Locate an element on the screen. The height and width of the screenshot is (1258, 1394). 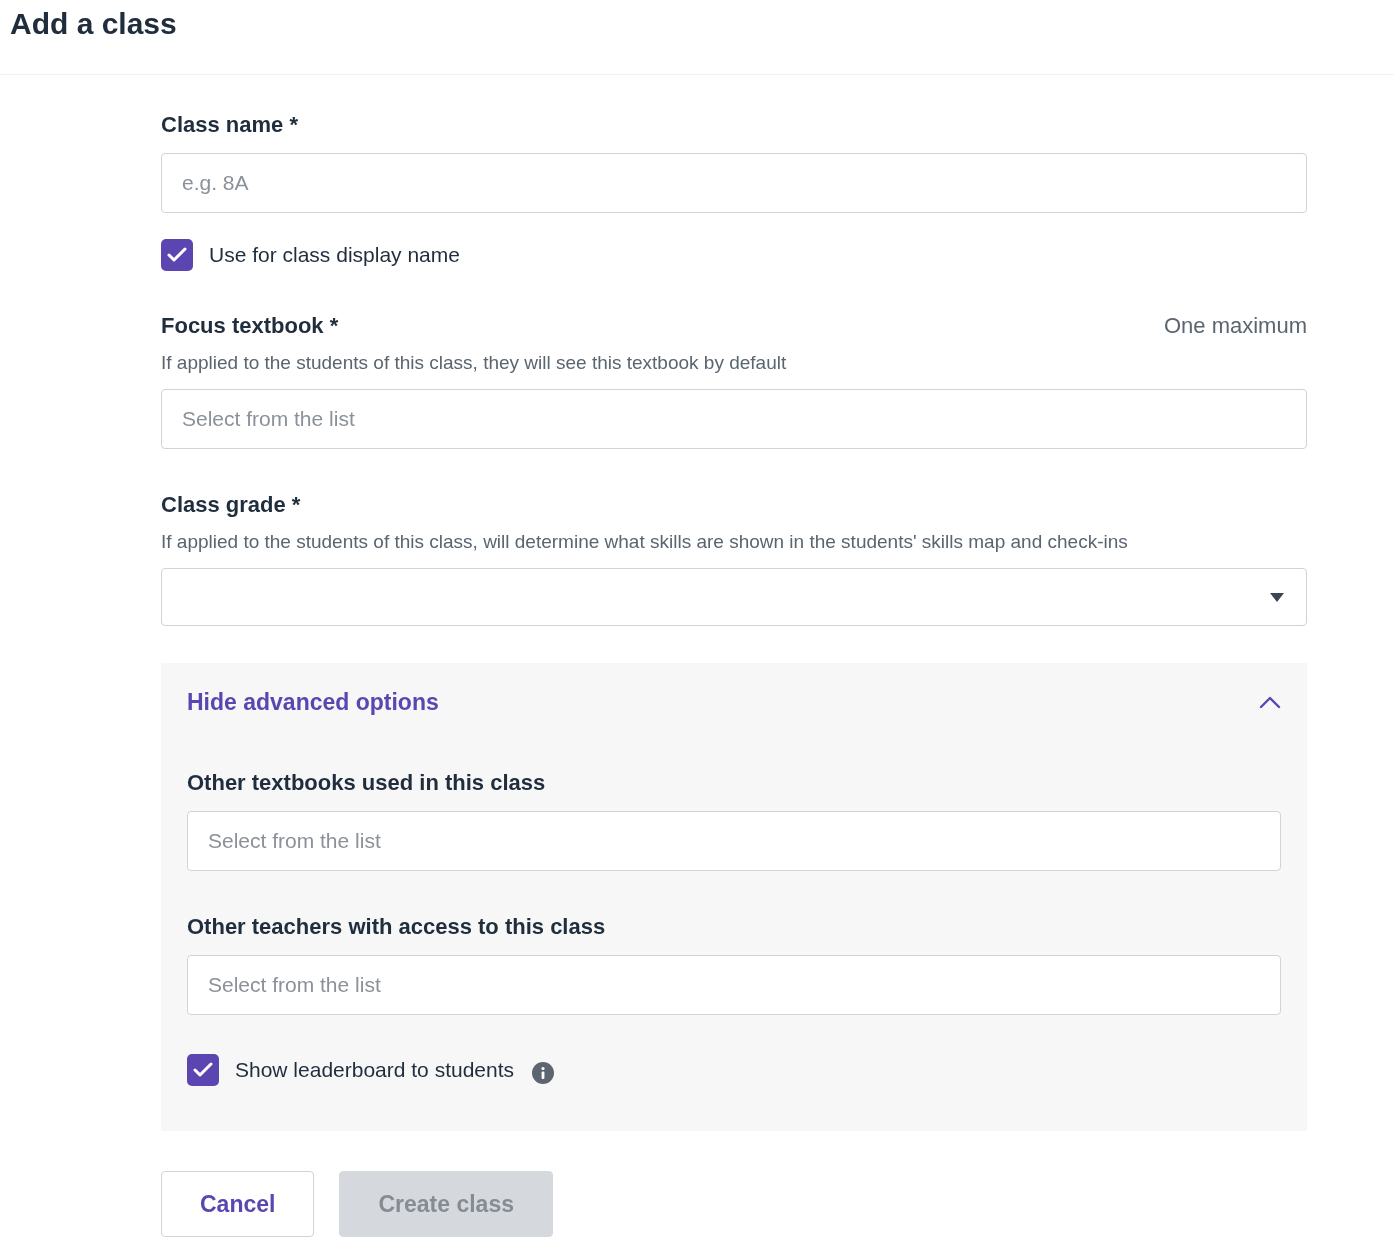
input-field: e.g. 8A is located at coordinates (734, 183).